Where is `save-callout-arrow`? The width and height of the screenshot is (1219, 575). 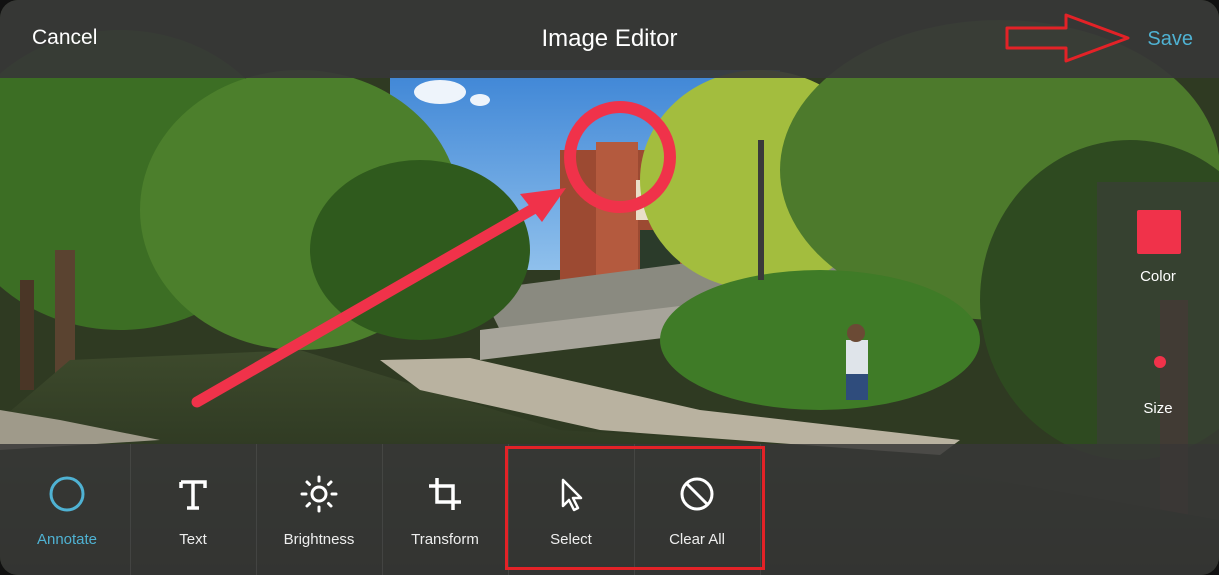
save-callout-arrow is located at coordinates (1067, 38).